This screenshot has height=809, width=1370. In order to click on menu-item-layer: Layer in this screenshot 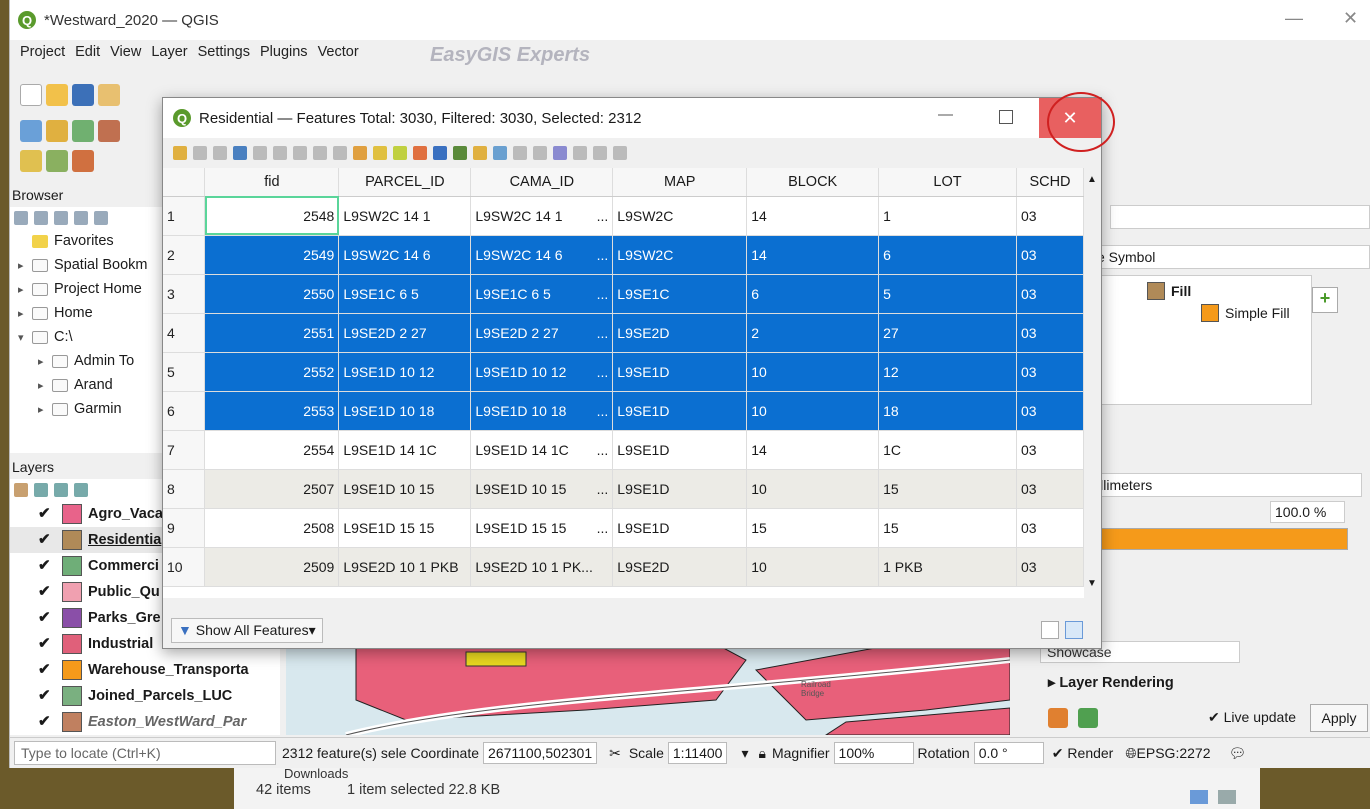, I will do `click(169, 52)`.